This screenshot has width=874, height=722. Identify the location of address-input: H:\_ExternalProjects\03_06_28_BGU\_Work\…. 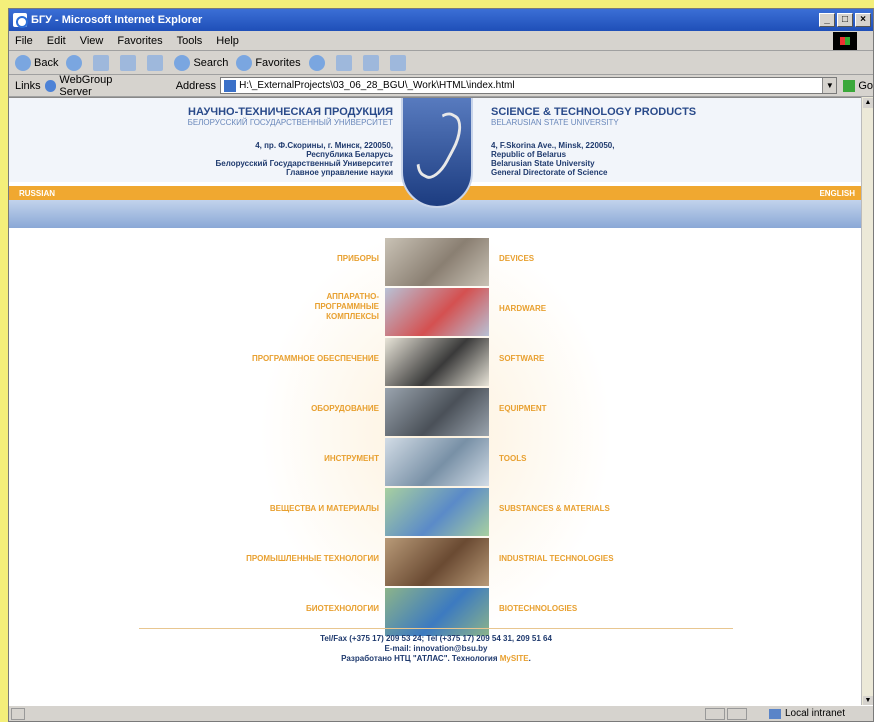
(529, 85).